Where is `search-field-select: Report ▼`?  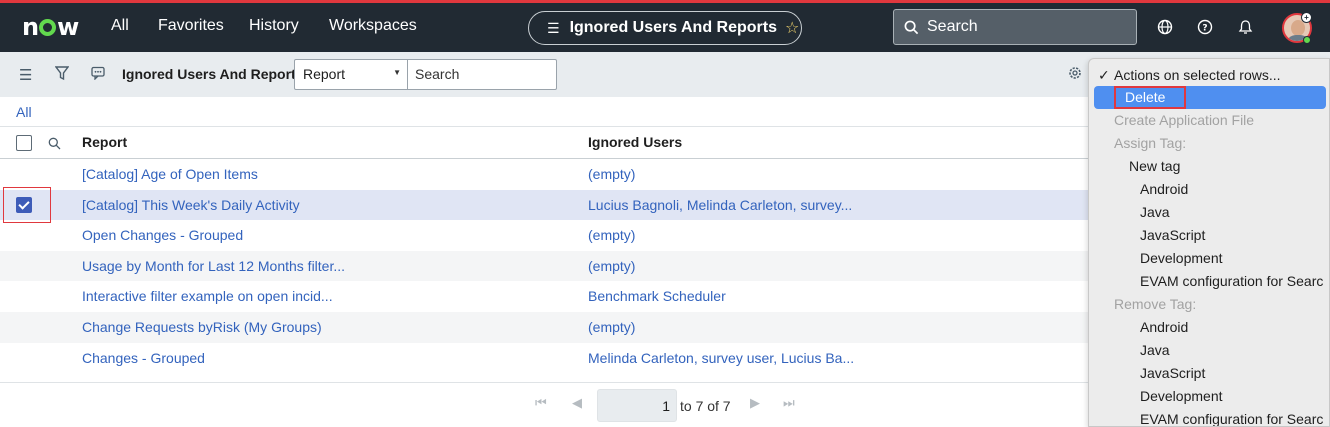 search-field-select: Report ▼ is located at coordinates (351, 74).